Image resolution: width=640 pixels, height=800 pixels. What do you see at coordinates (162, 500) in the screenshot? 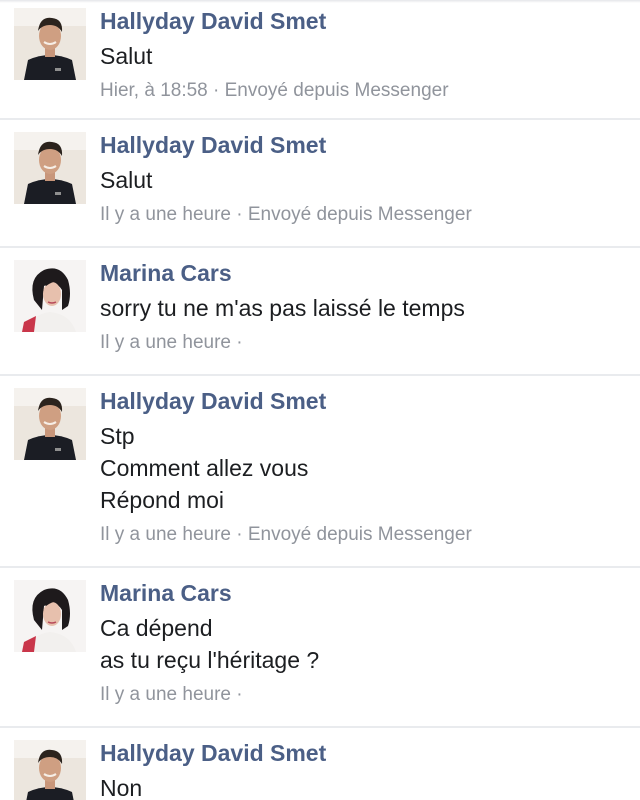
I see `message-text: Répond moi` at bounding box center [162, 500].